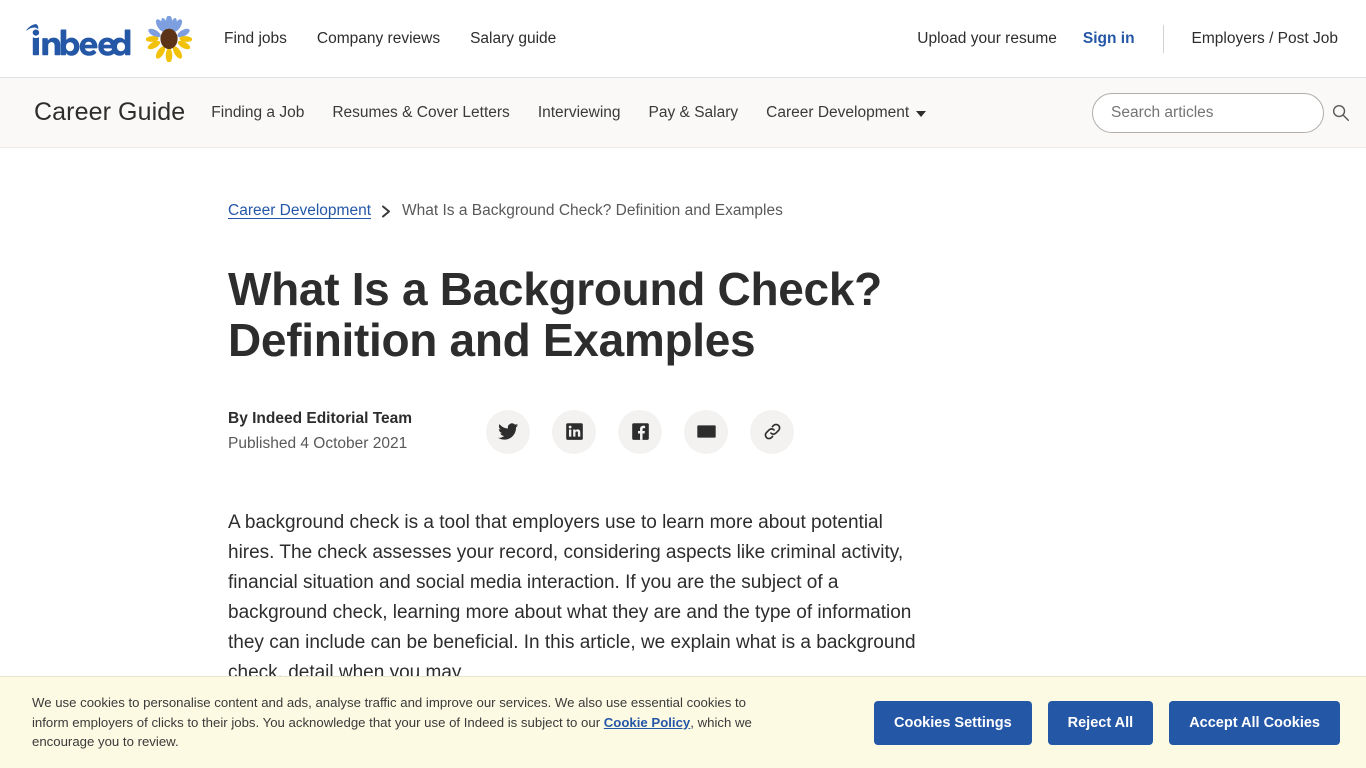 This screenshot has width=1366, height=768. I want to click on breadcrumb-link-career-development: Career Development, so click(299, 211).